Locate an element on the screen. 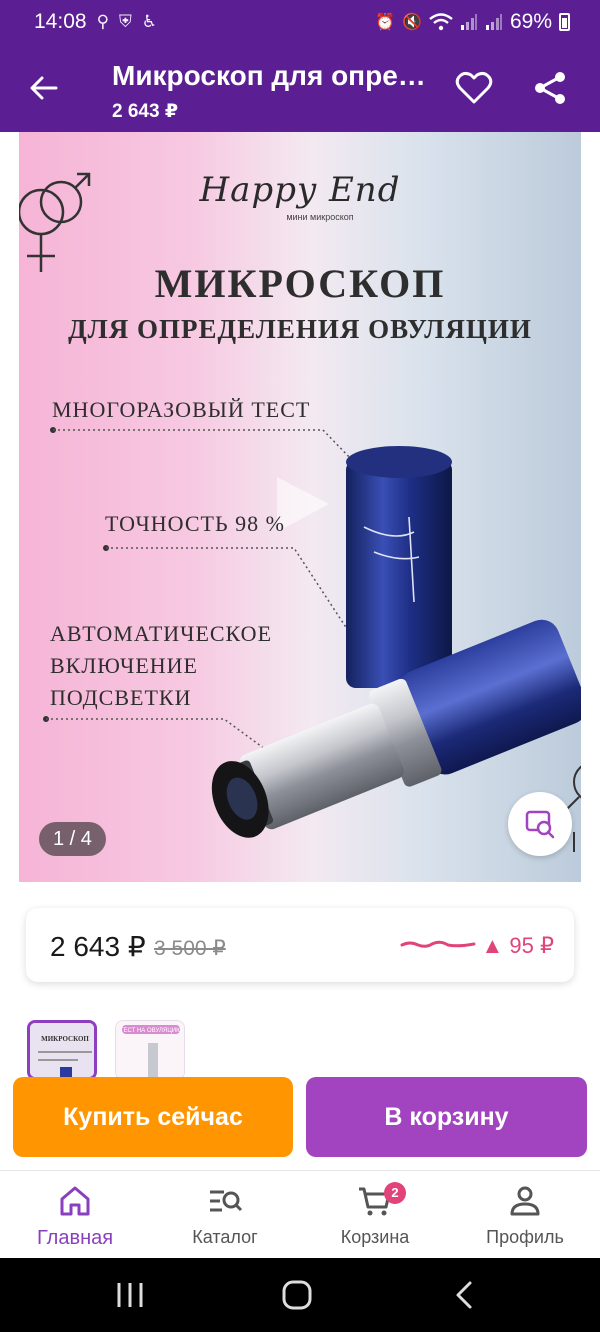 The width and height of the screenshot is (600, 1332). heart-icon is located at coordinates (474, 88).